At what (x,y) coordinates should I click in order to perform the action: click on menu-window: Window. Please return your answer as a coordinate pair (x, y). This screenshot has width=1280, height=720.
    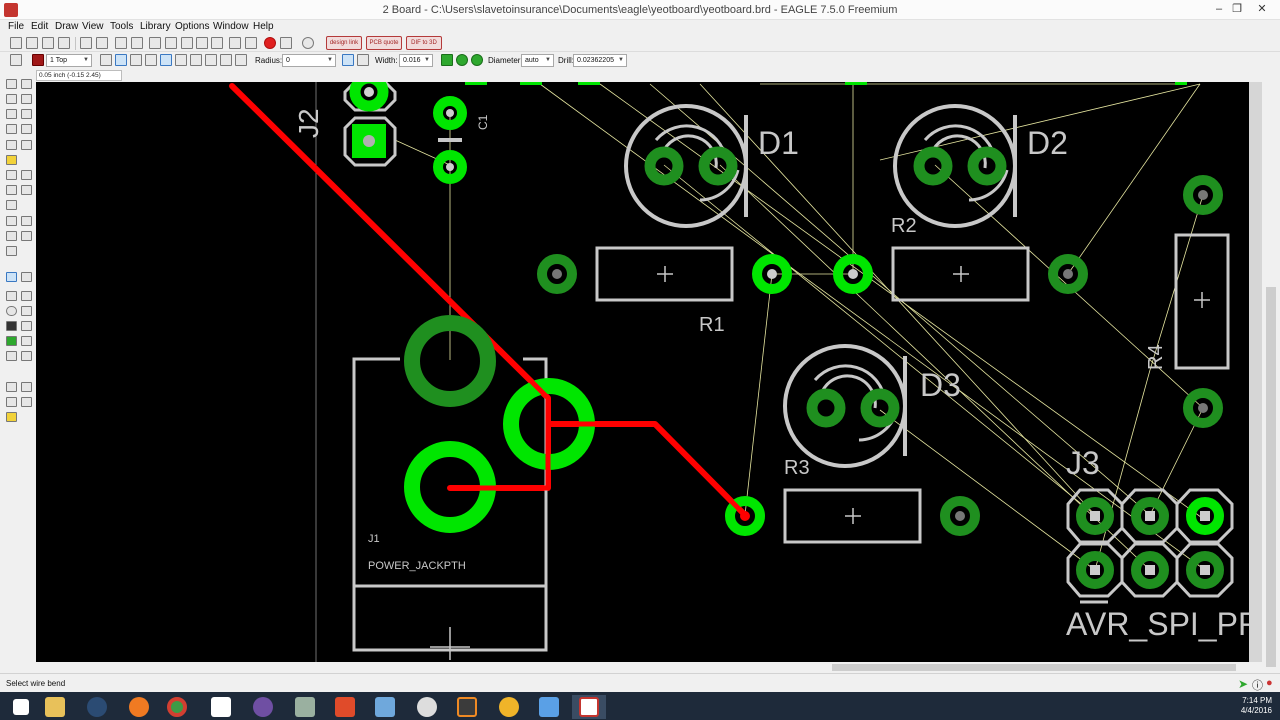
    Looking at the image, I should click on (231, 27).